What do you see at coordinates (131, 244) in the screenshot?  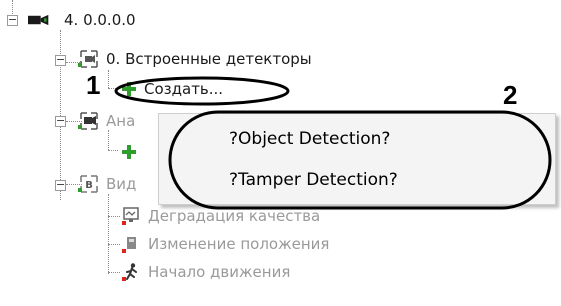 I see `position-icon` at bounding box center [131, 244].